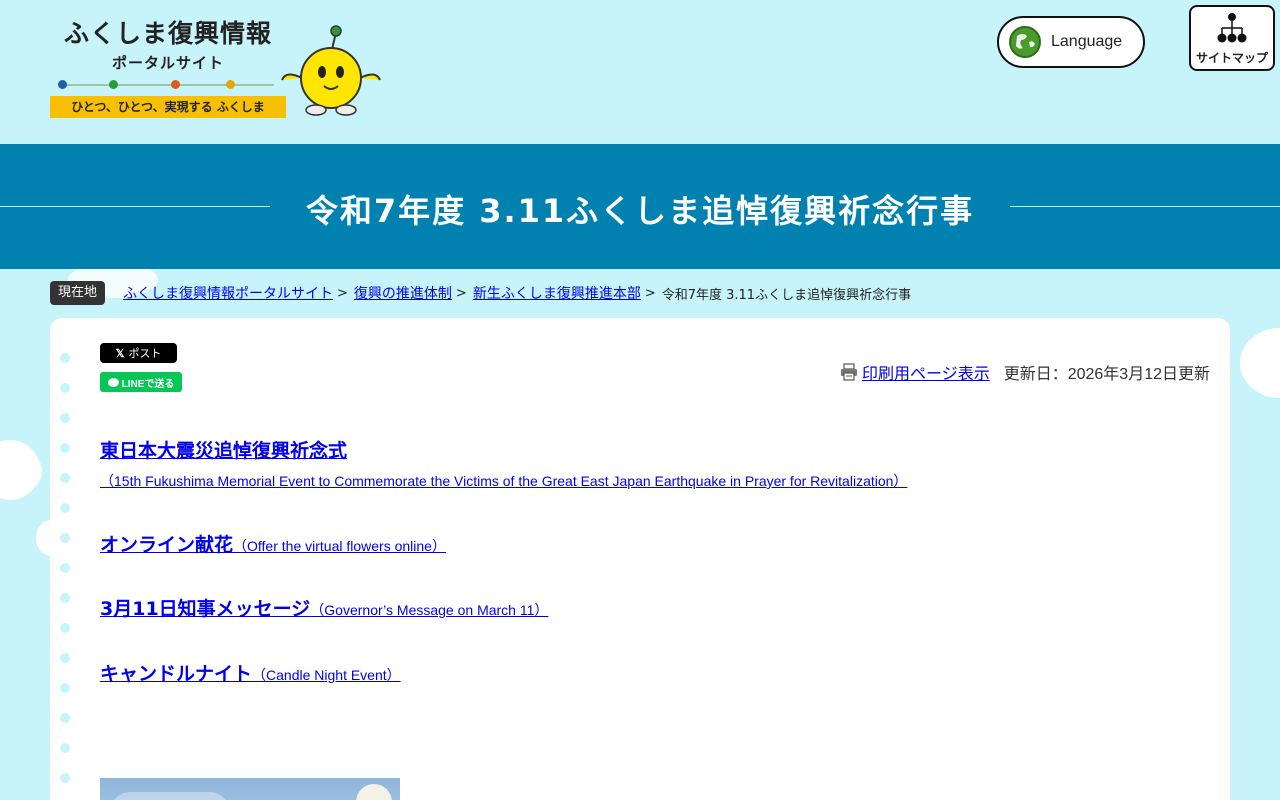 The height and width of the screenshot is (800, 1280). What do you see at coordinates (223, 451) in the screenshot?
I see `link-title: 東日本大震災追悼復興祈念式` at bounding box center [223, 451].